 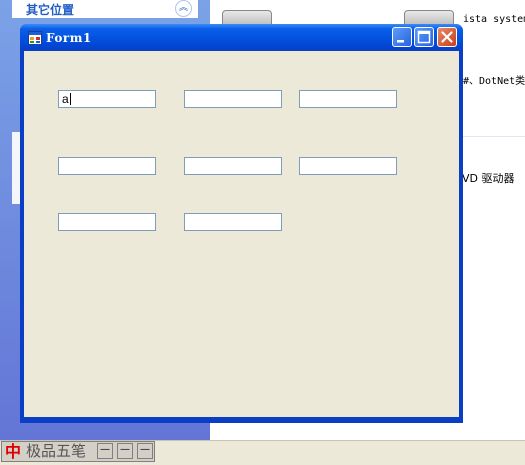 I want to click on close-button, so click(x=447, y=37).